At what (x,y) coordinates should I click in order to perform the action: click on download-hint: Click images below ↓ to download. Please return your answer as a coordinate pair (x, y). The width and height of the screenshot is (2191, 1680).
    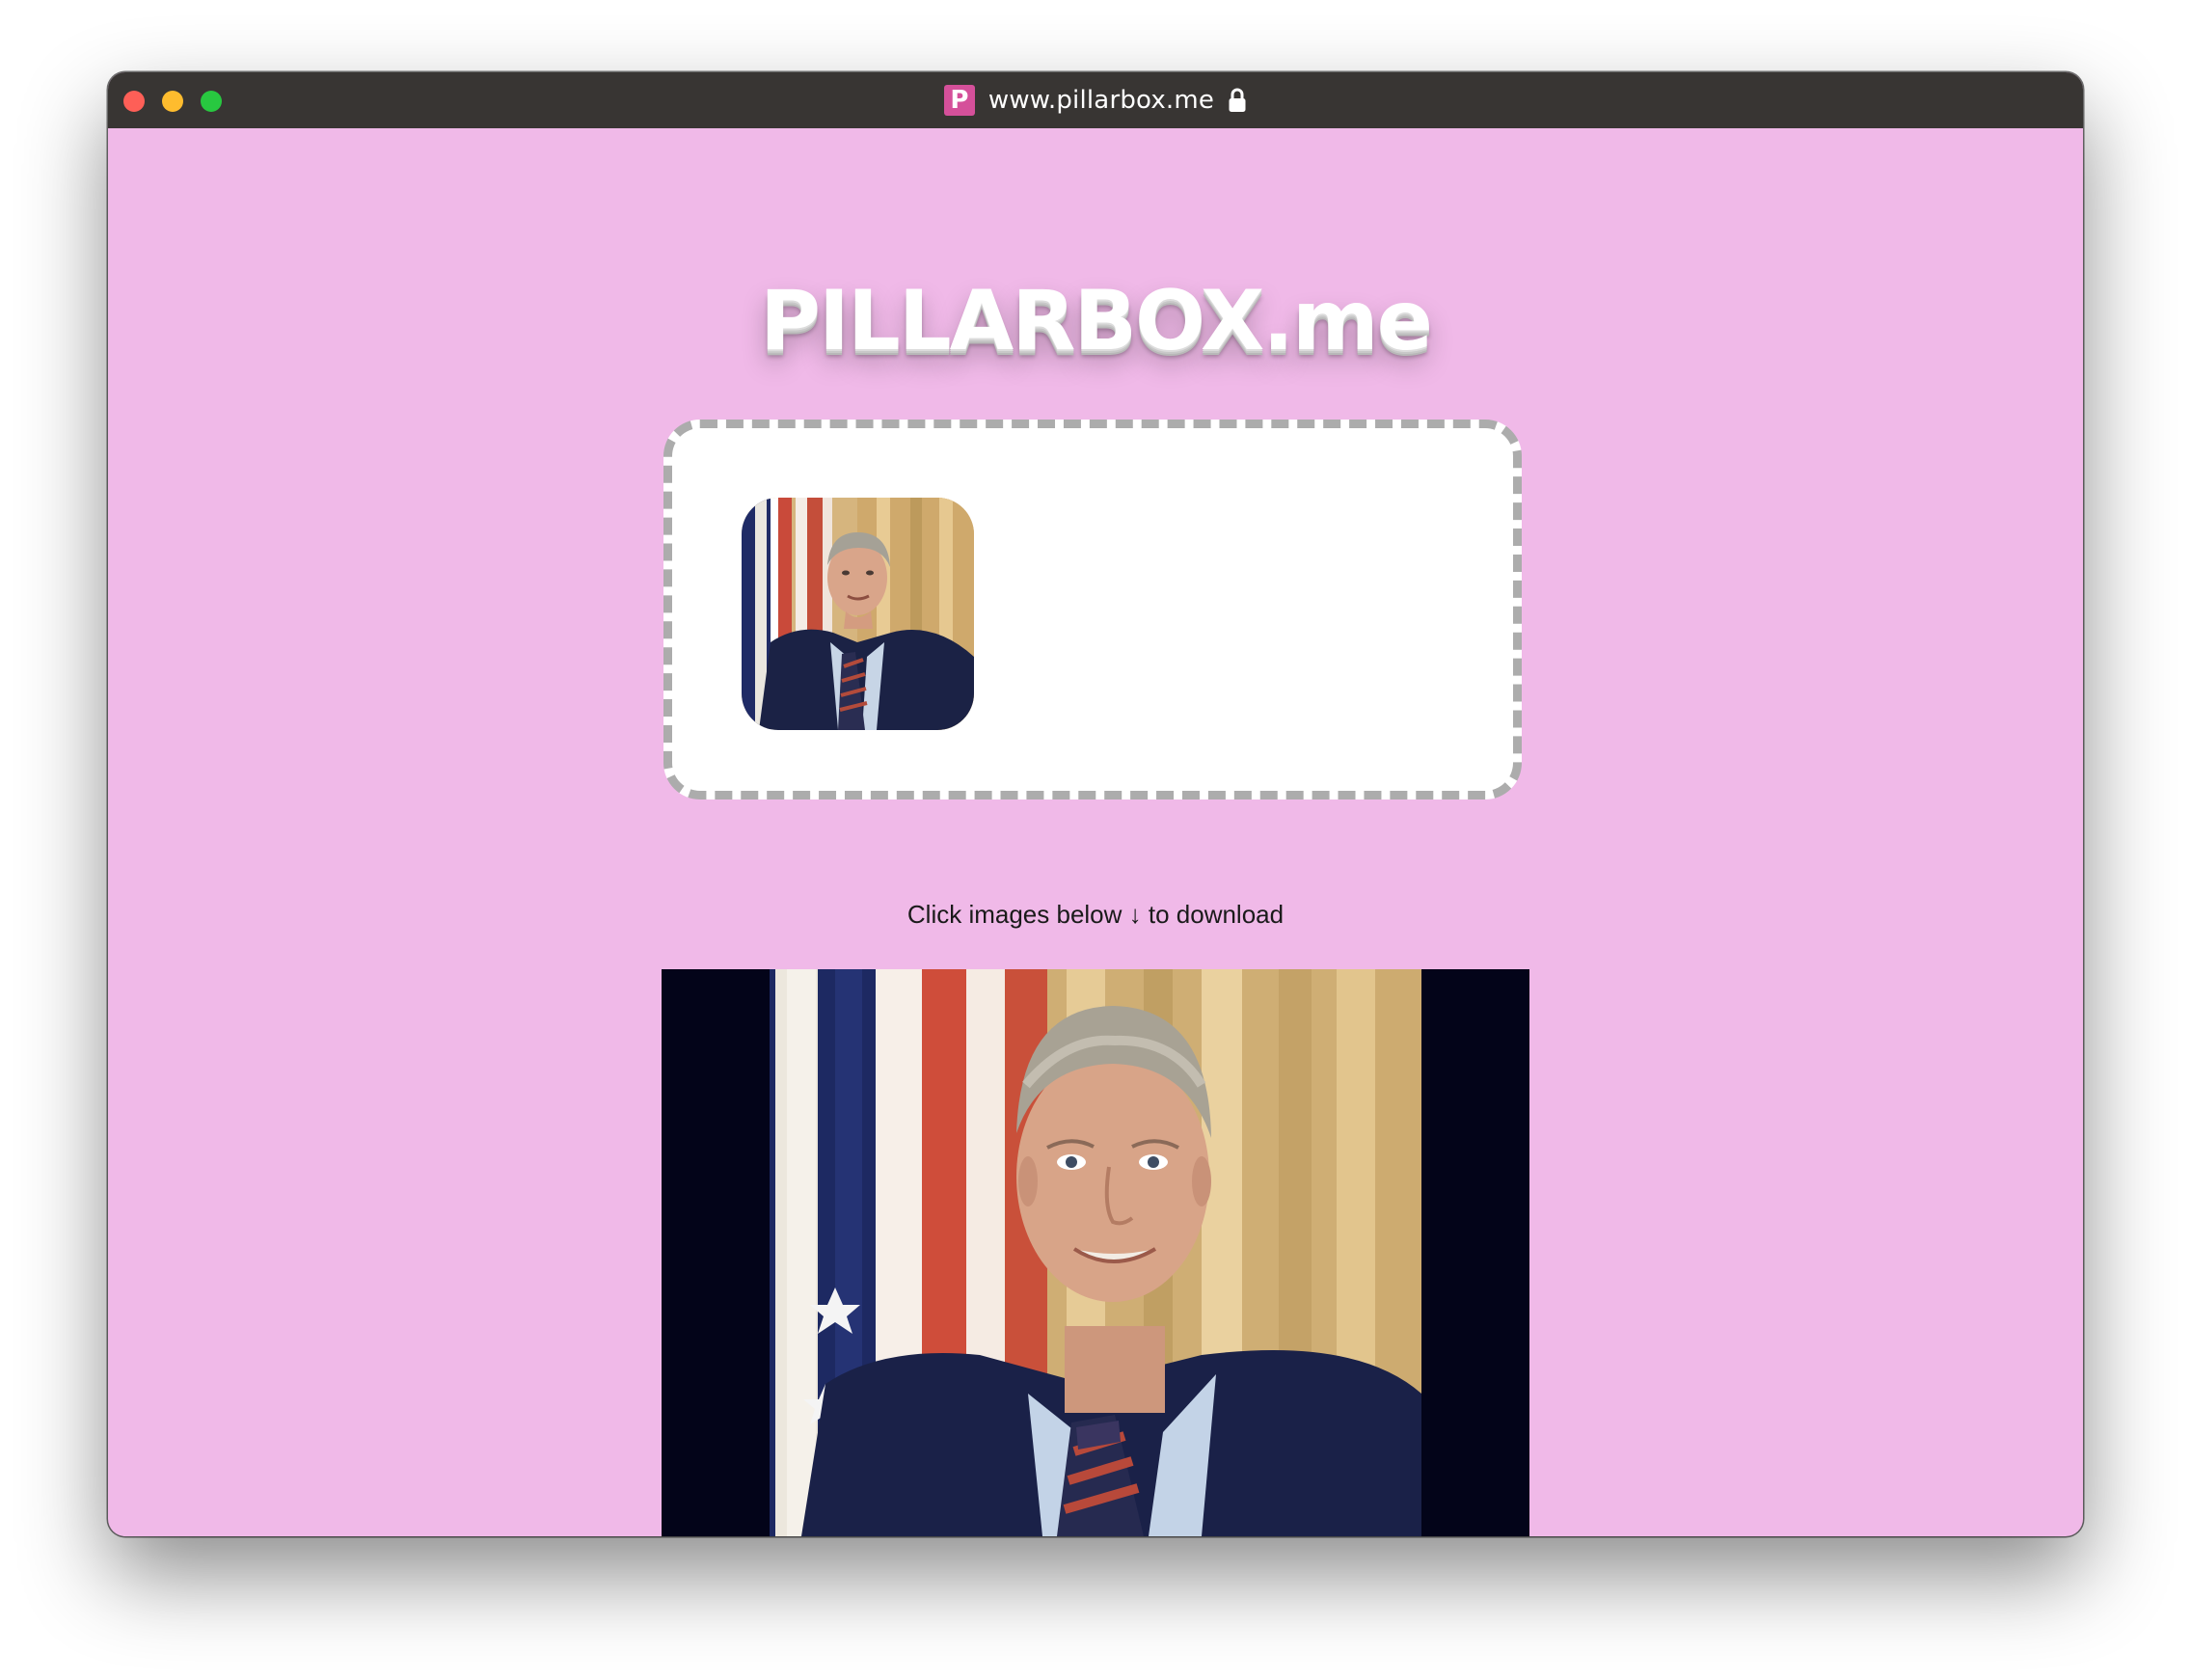
    Looking at the image, I should click on (1095, 915).